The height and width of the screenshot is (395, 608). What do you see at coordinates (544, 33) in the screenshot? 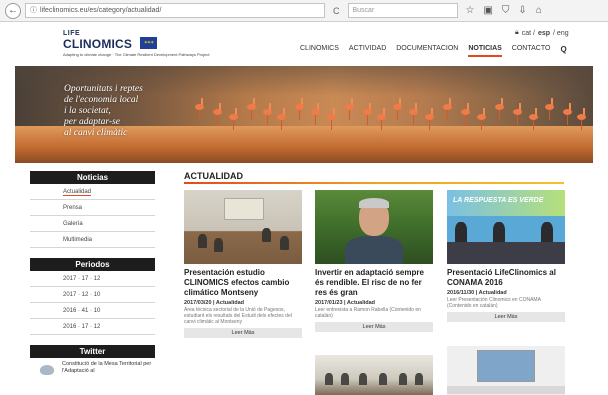
I see `lang-esp: esp` at bounding box center [544, 33].